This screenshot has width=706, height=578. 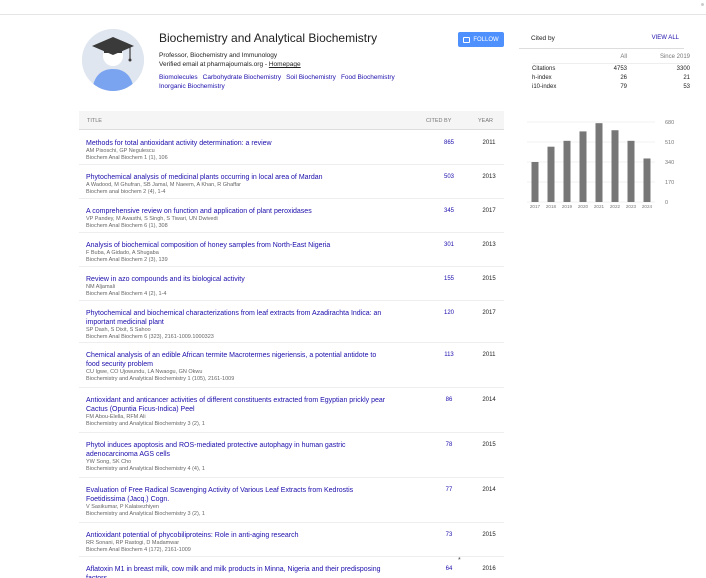 What do you see at coordinates (665, 38) in the screenshot?
I see `view-all-link: VIEW ALL` at bounding box center [665, 38].